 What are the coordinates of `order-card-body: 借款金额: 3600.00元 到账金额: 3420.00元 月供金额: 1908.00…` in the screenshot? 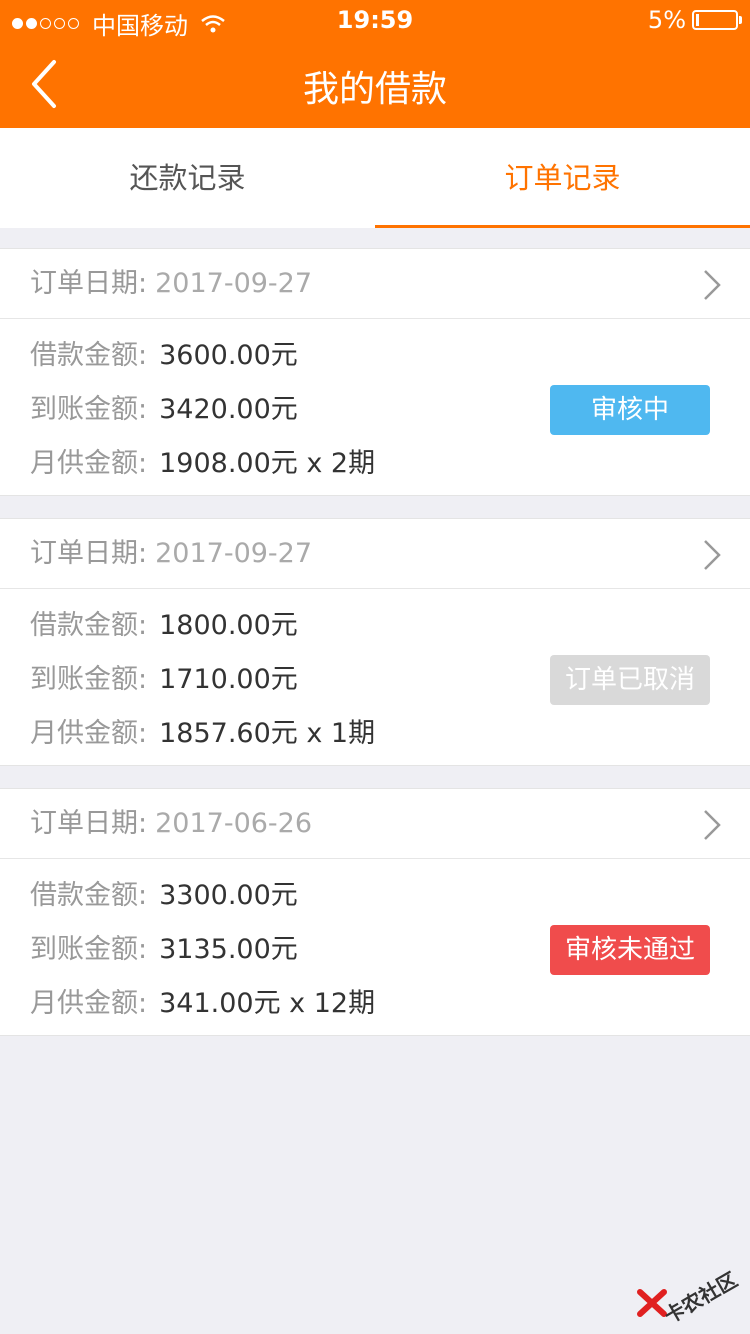 It's located at (375, 410).